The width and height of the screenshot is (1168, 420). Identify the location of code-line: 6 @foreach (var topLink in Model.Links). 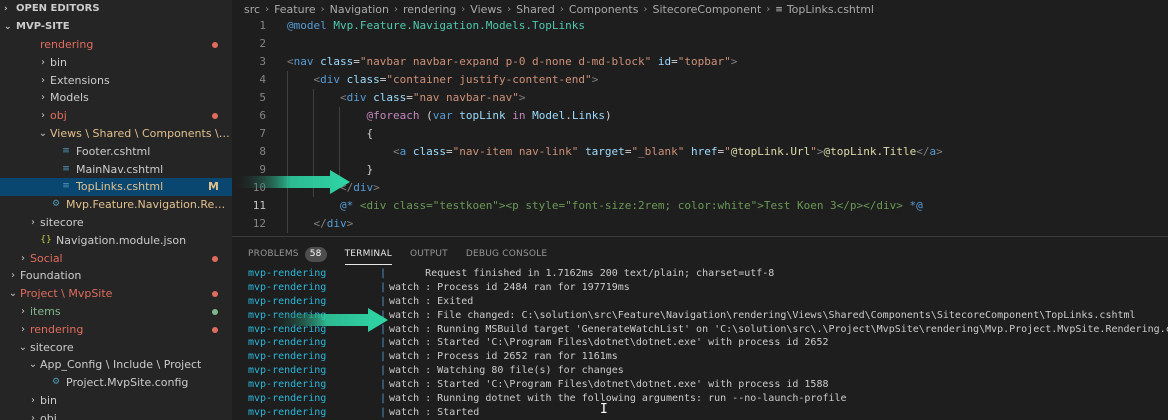
(700, 116).